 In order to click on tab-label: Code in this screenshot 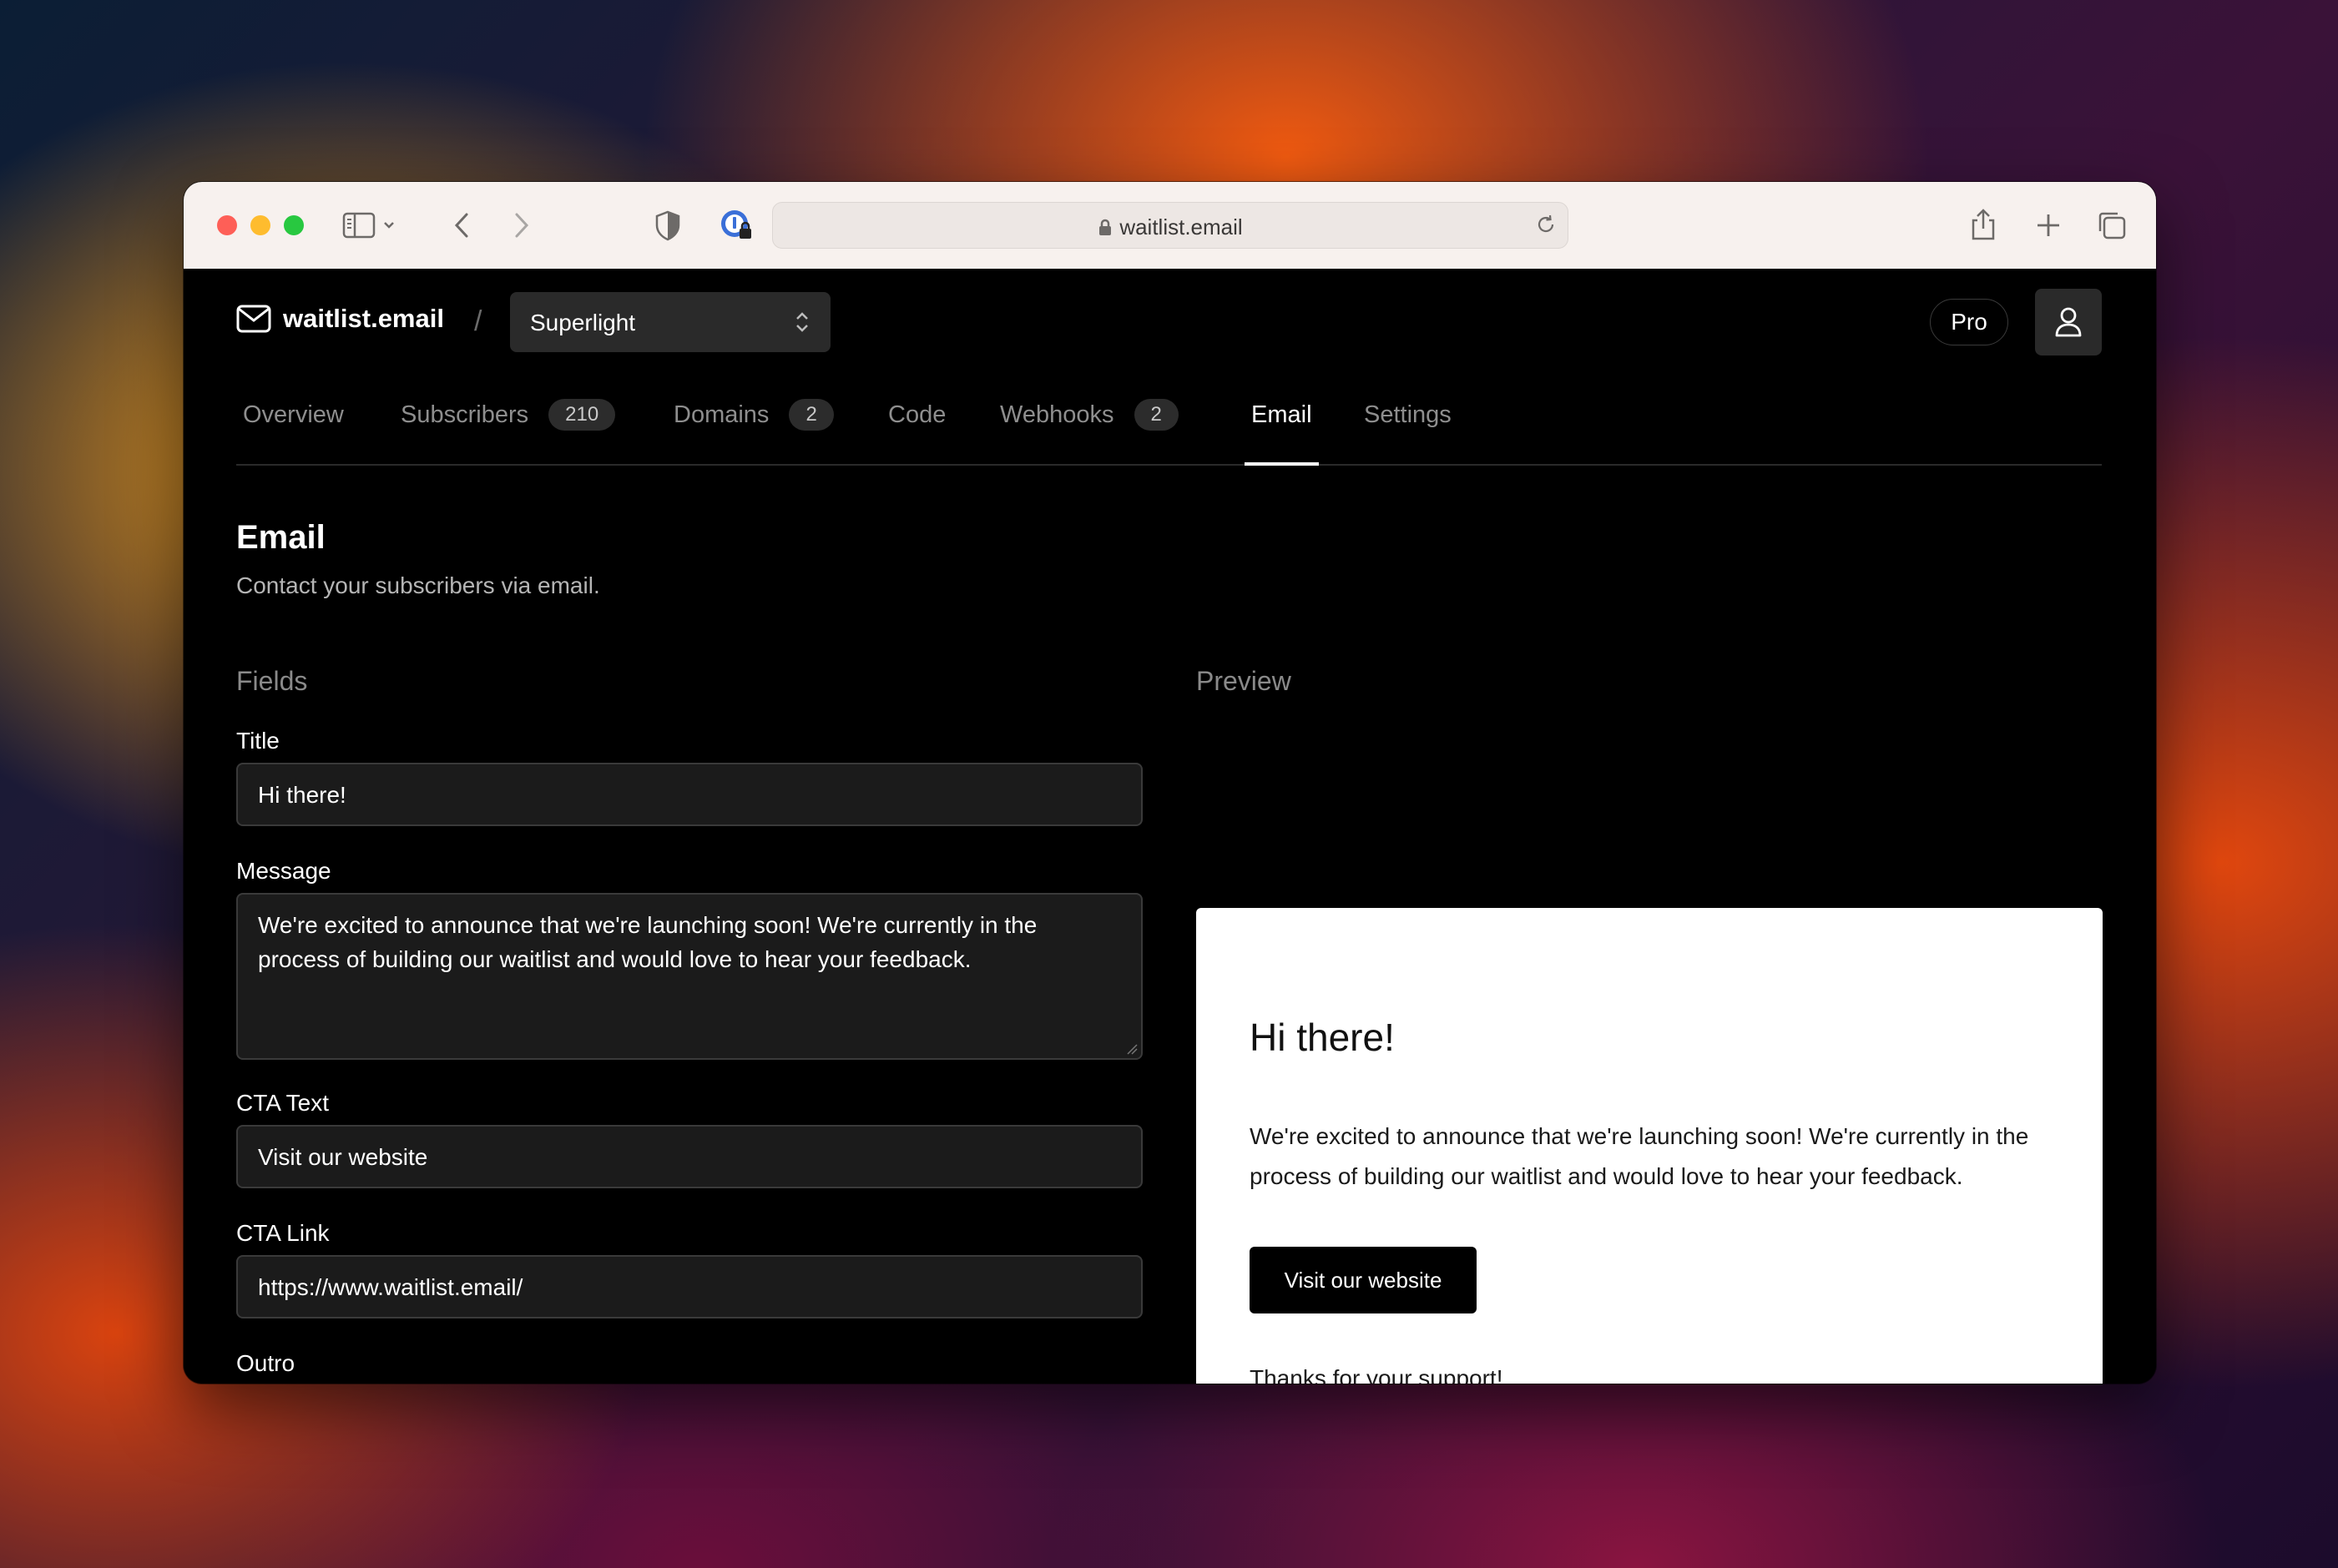, I will do `click(917, 414)`.